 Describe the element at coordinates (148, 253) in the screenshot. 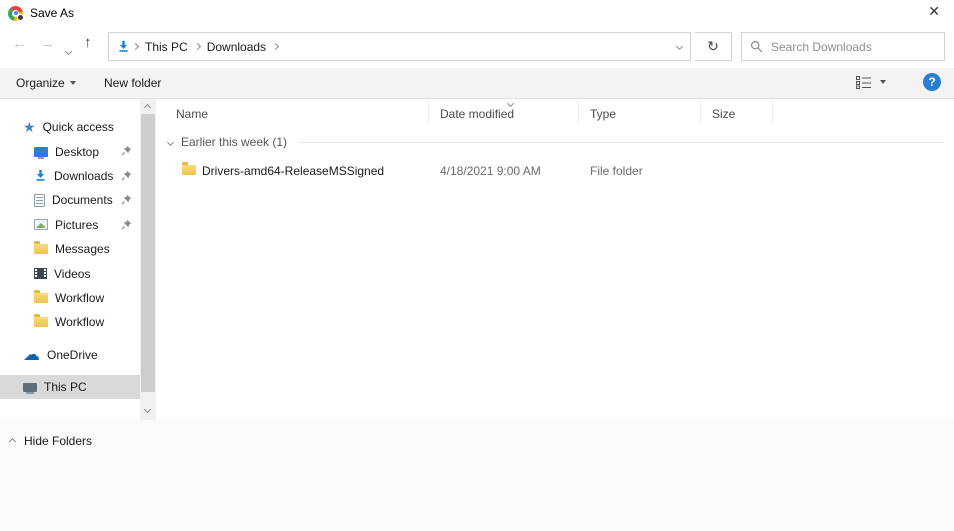

I see `scrollbar-thumb` at that location.